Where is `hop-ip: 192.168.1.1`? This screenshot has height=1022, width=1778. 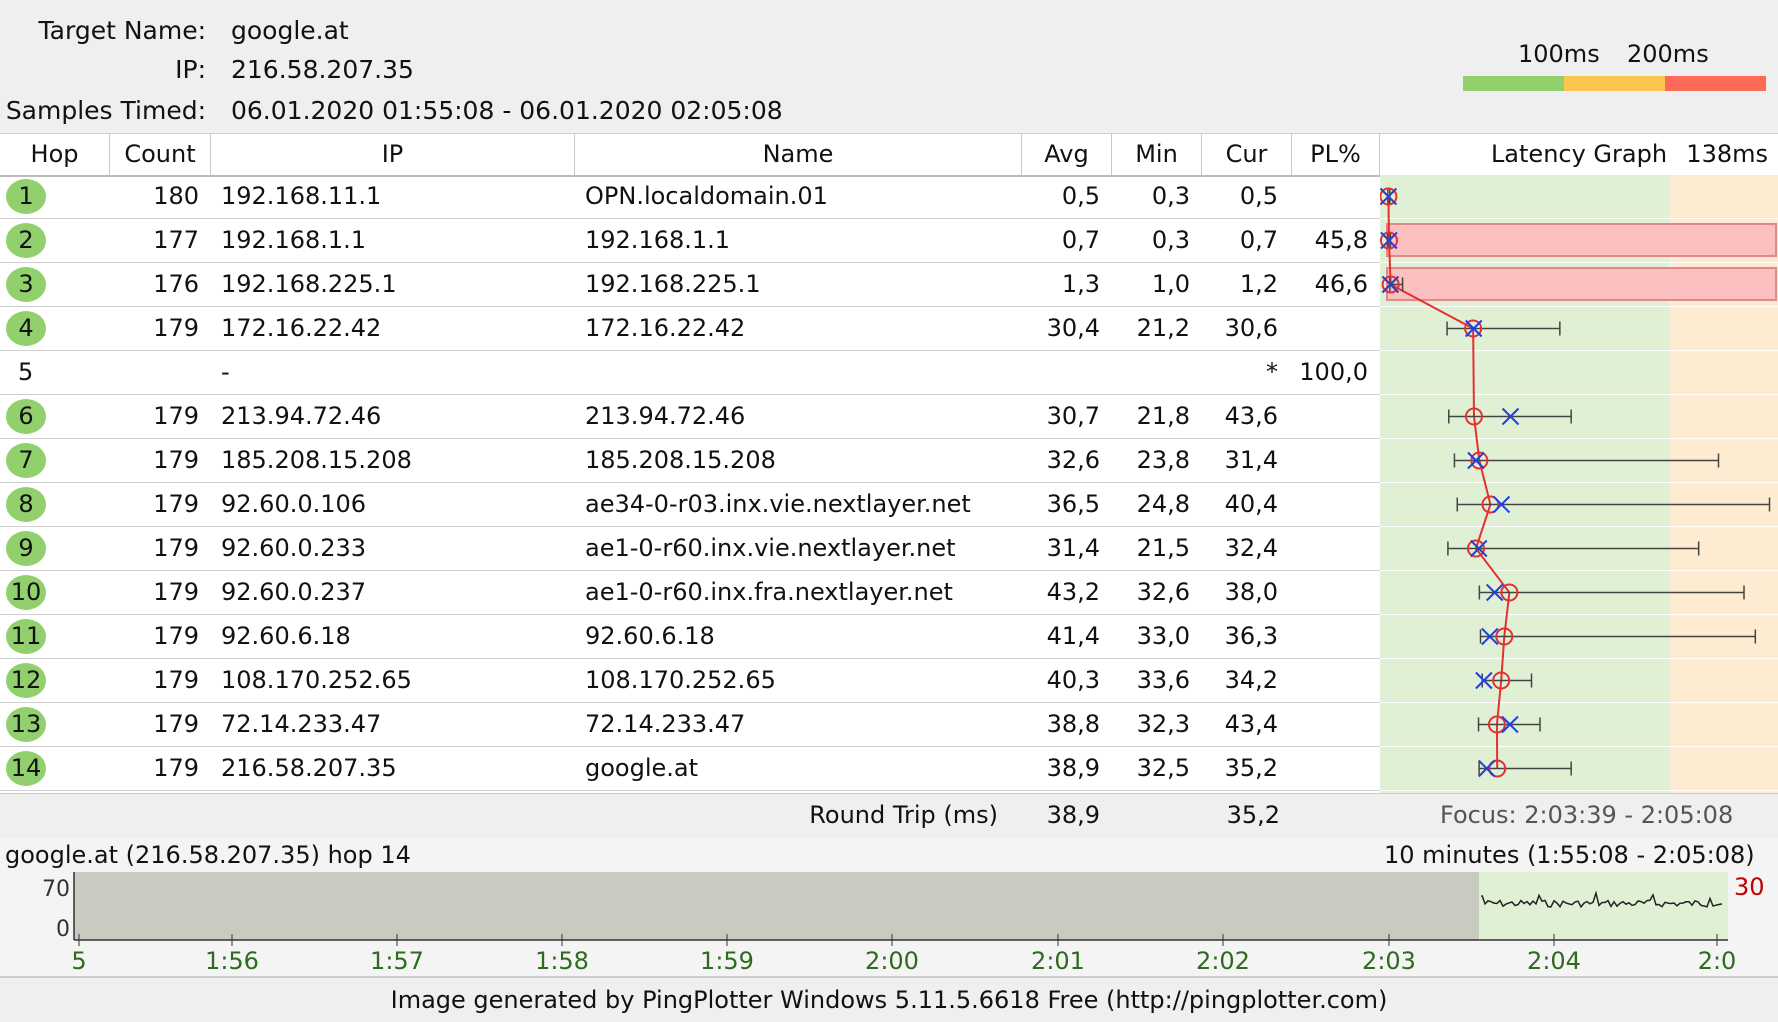 hop-ip: 192.168.1.1 is located at coordinates (293, 240).